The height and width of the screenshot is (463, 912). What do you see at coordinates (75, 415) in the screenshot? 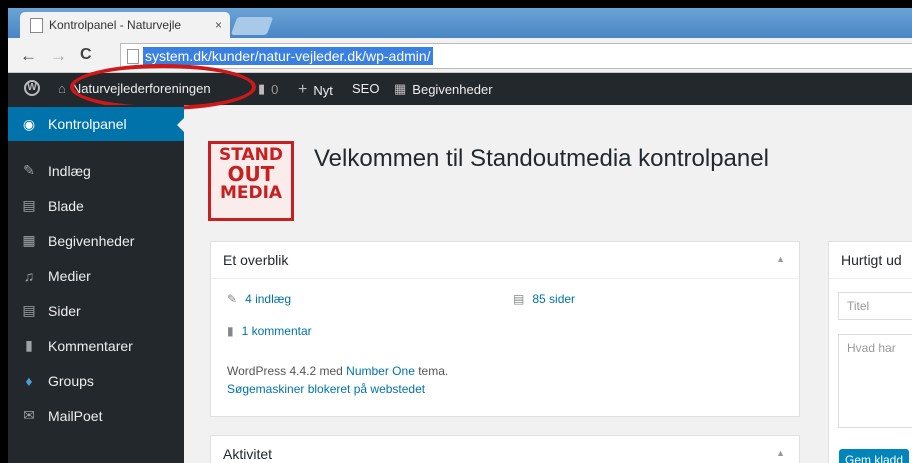
I see `sidebar-item-label: MailPoet` at bounding box center [75, 415].